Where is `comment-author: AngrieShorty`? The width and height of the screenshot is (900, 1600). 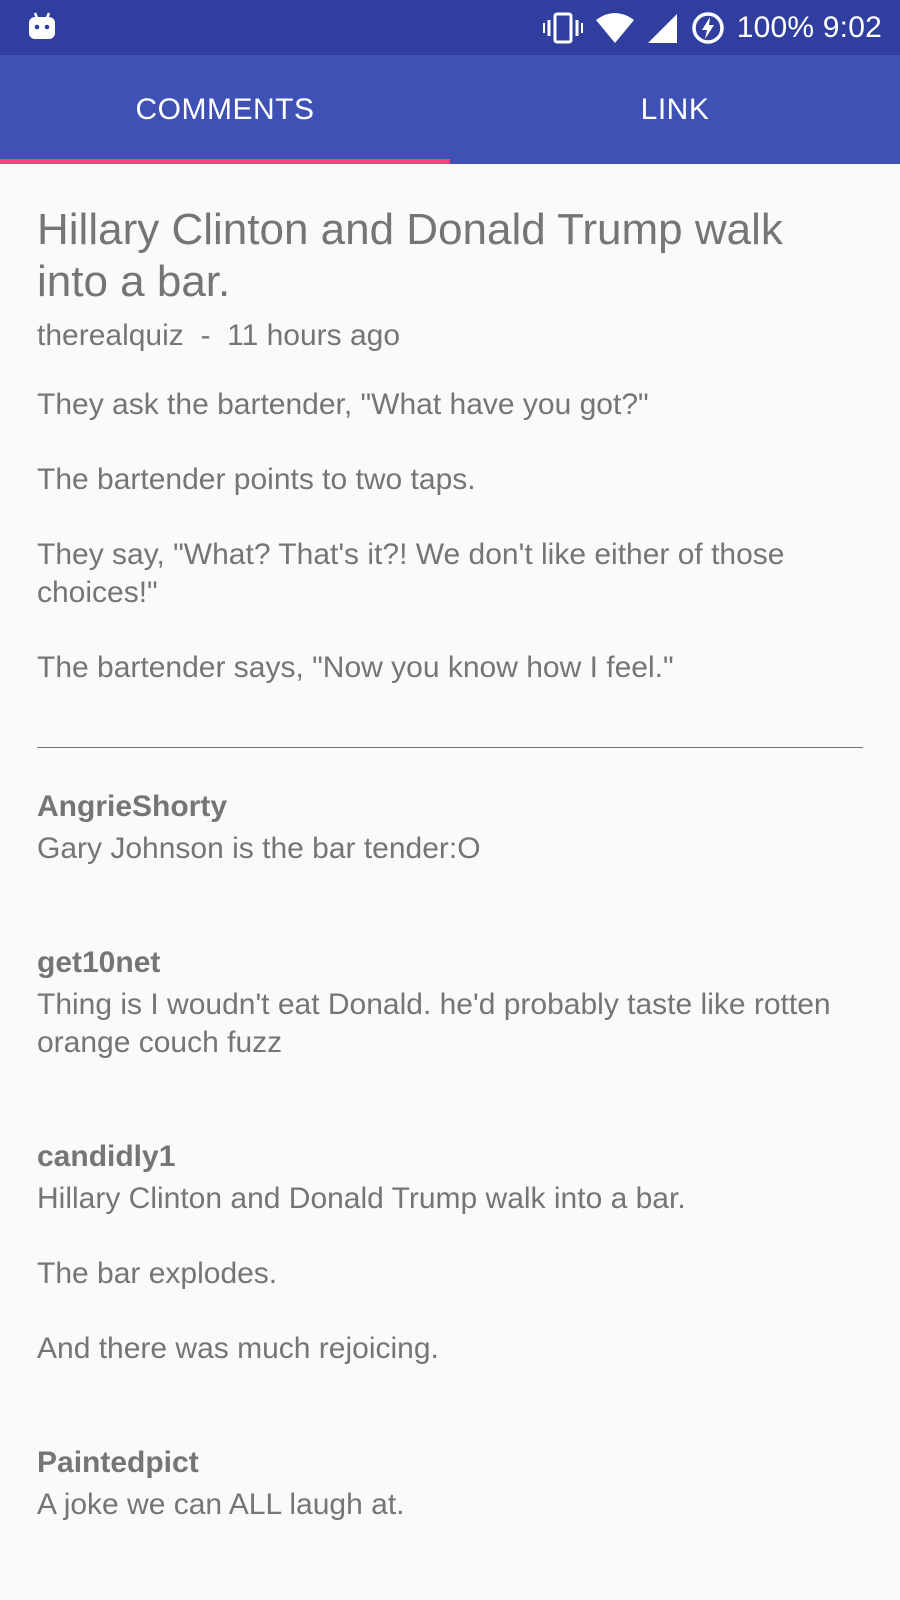
comment-author: AngrieShorty is located at coordinates (450, 807).